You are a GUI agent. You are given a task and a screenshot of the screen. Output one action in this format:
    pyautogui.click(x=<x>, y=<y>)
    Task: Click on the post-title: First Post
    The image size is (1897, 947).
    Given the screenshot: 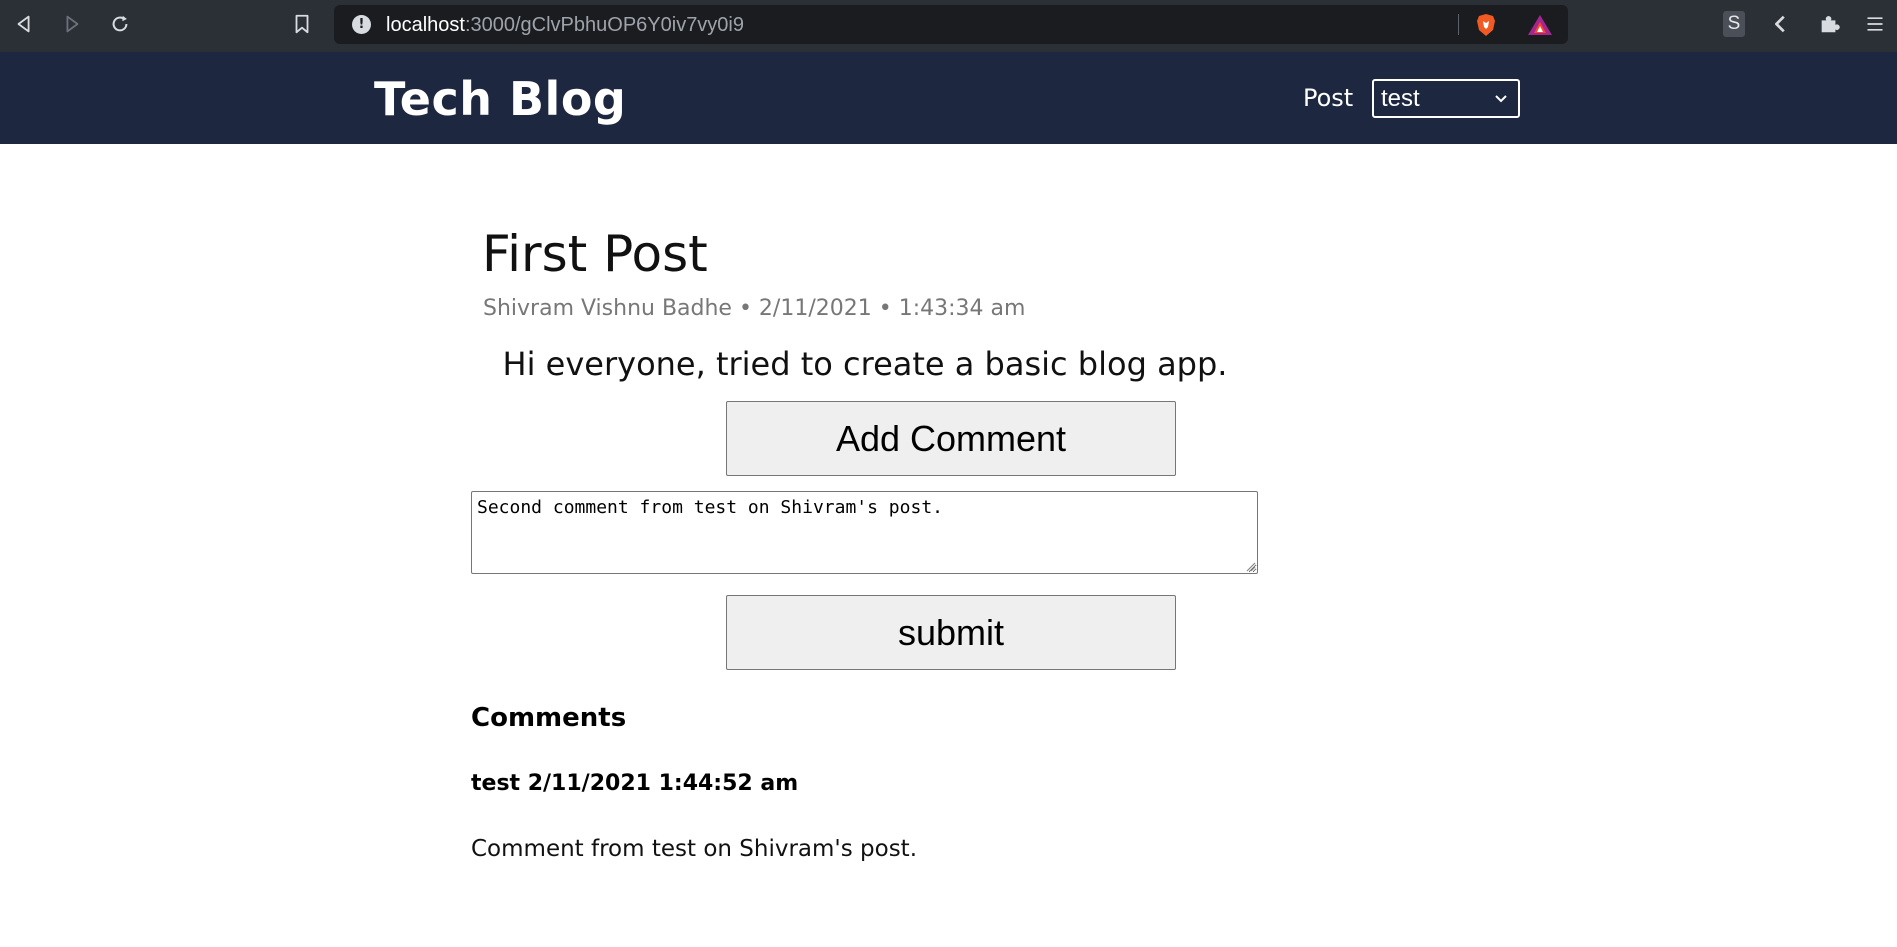 What is the action you would take?
    pyautogui.click(x=595, y=254)
    